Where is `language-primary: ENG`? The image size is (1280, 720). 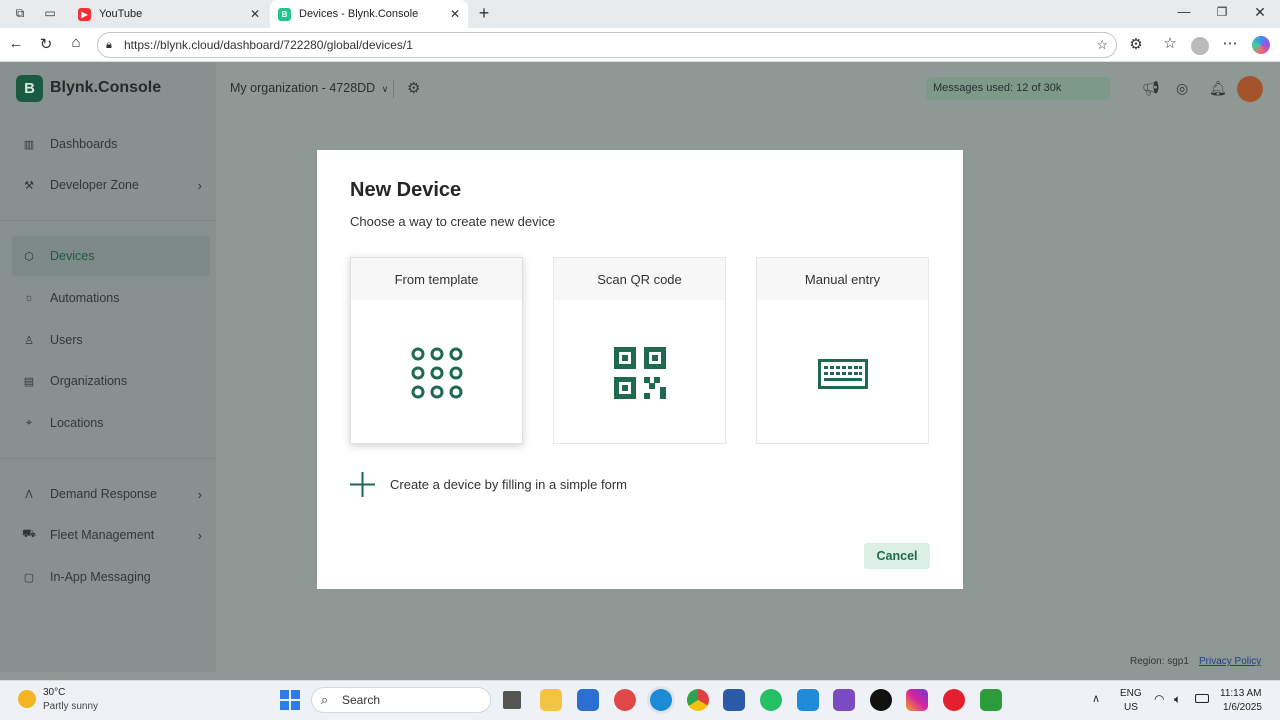
language-primary: ENG is located at coordinates (1131, 693).